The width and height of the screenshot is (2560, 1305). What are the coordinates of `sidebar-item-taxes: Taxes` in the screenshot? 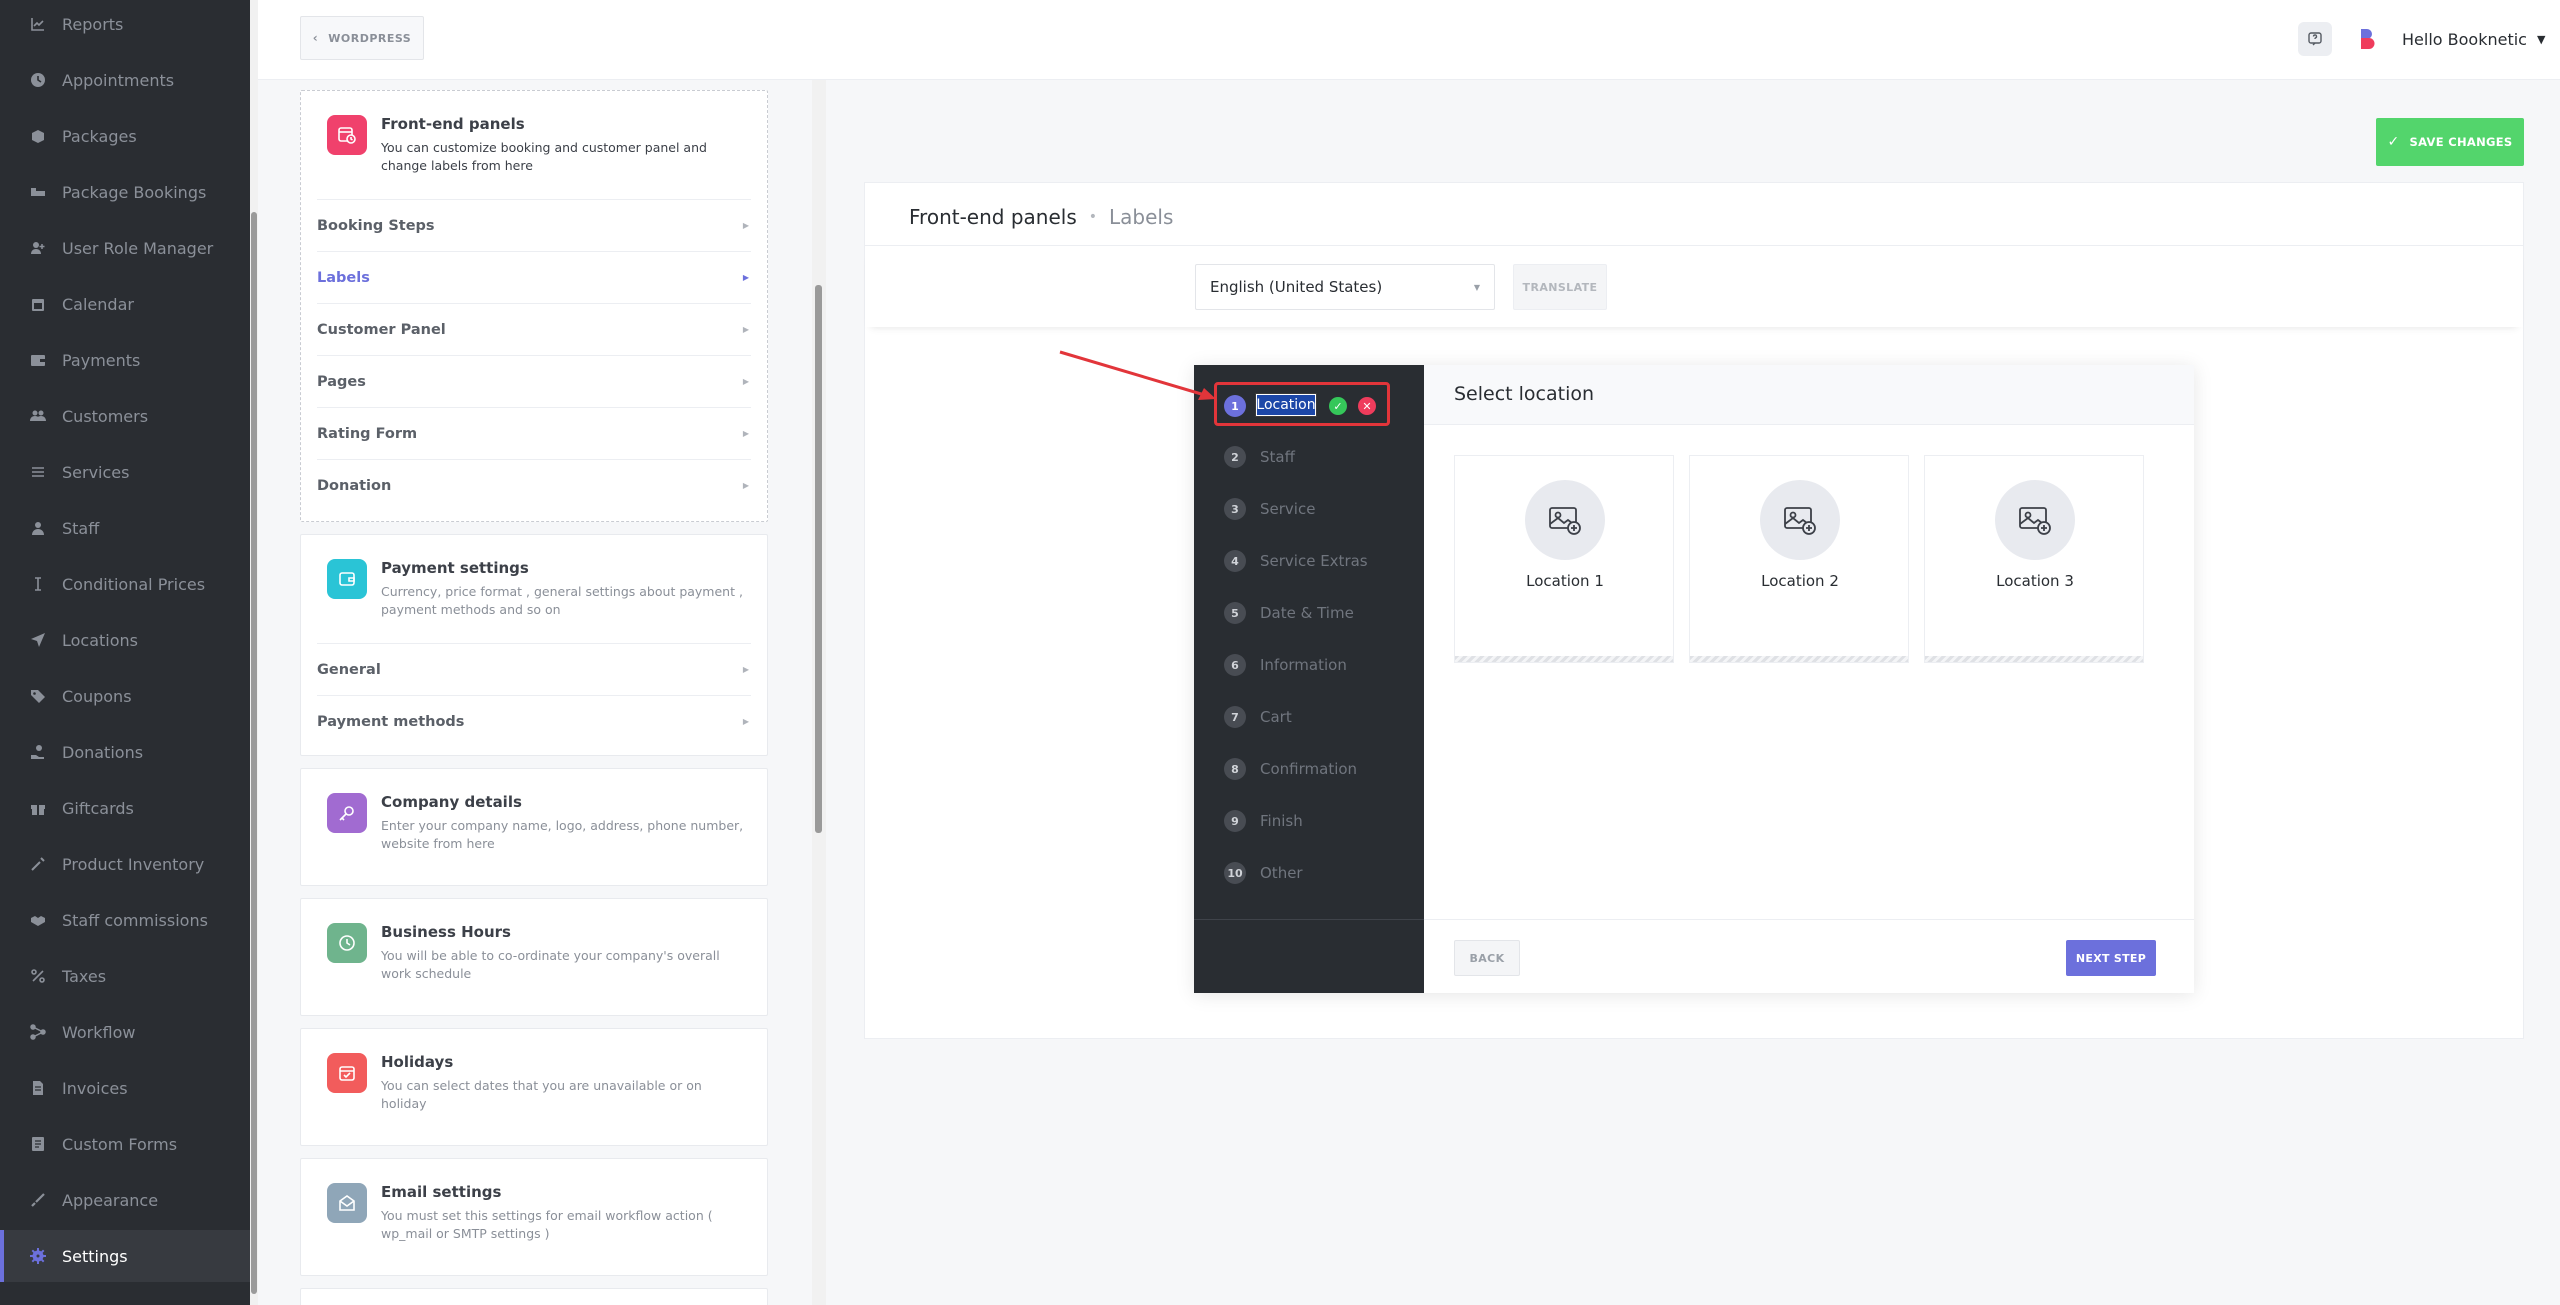 It's located at (125, 976).